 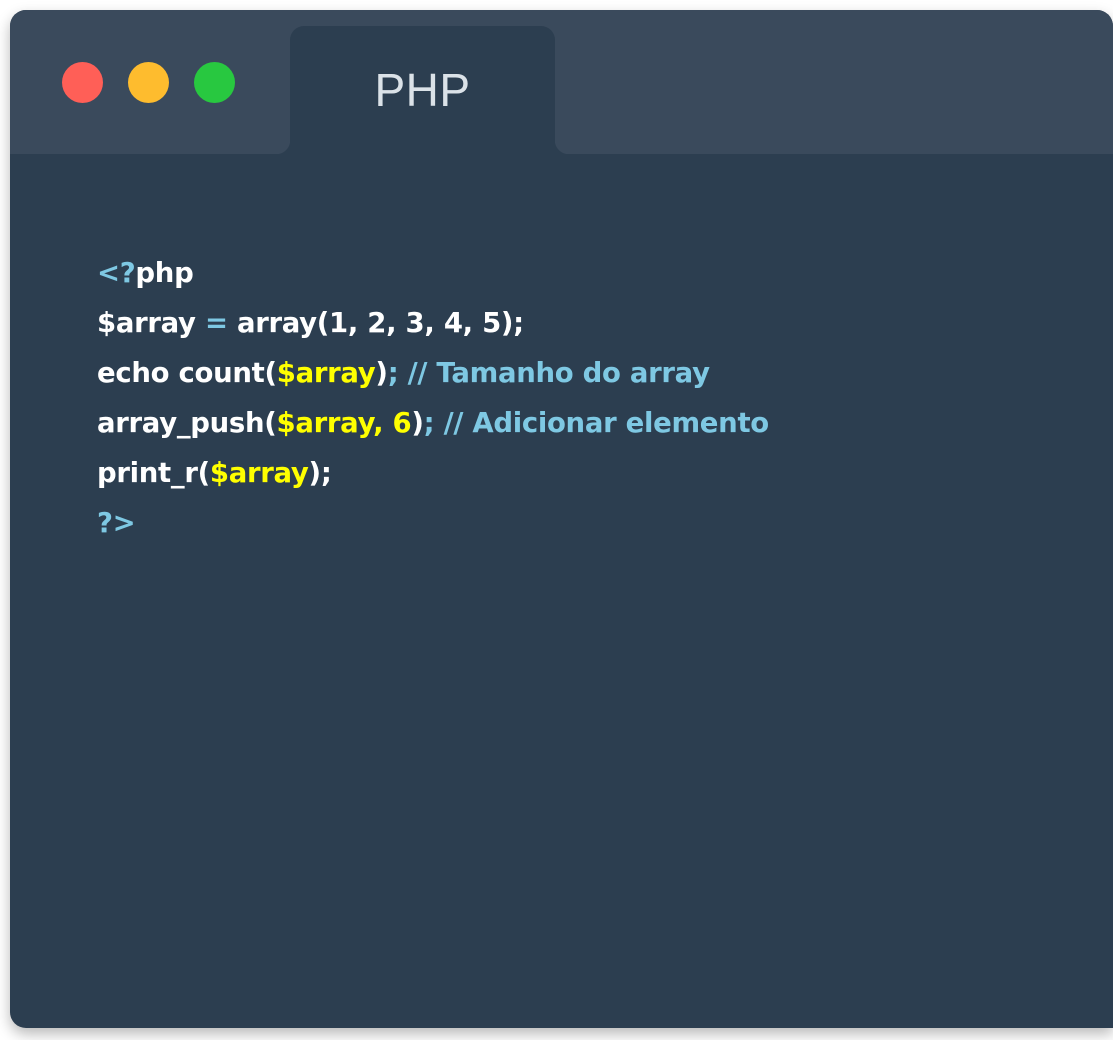 What do you see at coordinates (164, 273) in the screenshot?
I see `code-token: php` at bounding box center [164, 273].